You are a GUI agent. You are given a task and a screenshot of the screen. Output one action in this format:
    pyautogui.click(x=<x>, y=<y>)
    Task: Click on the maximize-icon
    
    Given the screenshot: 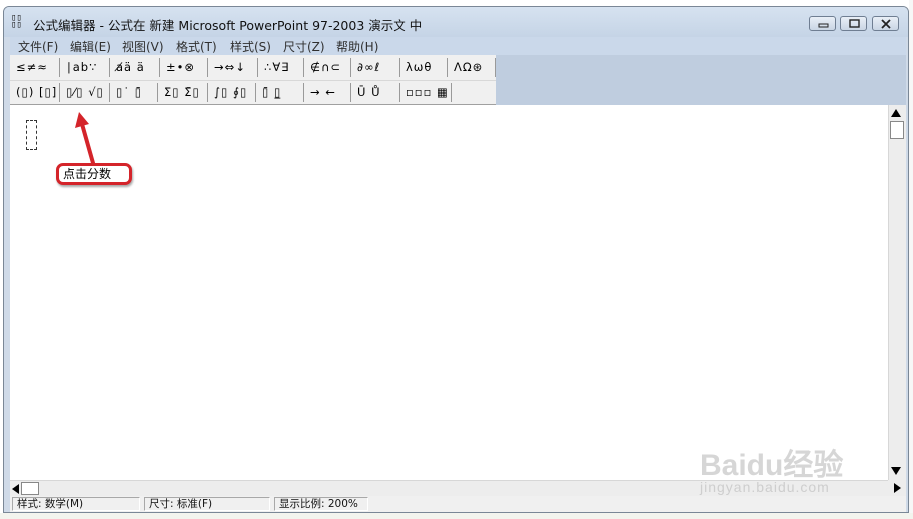 What is the action you would take?
    pyautogui.click(x=854, y=23)
    